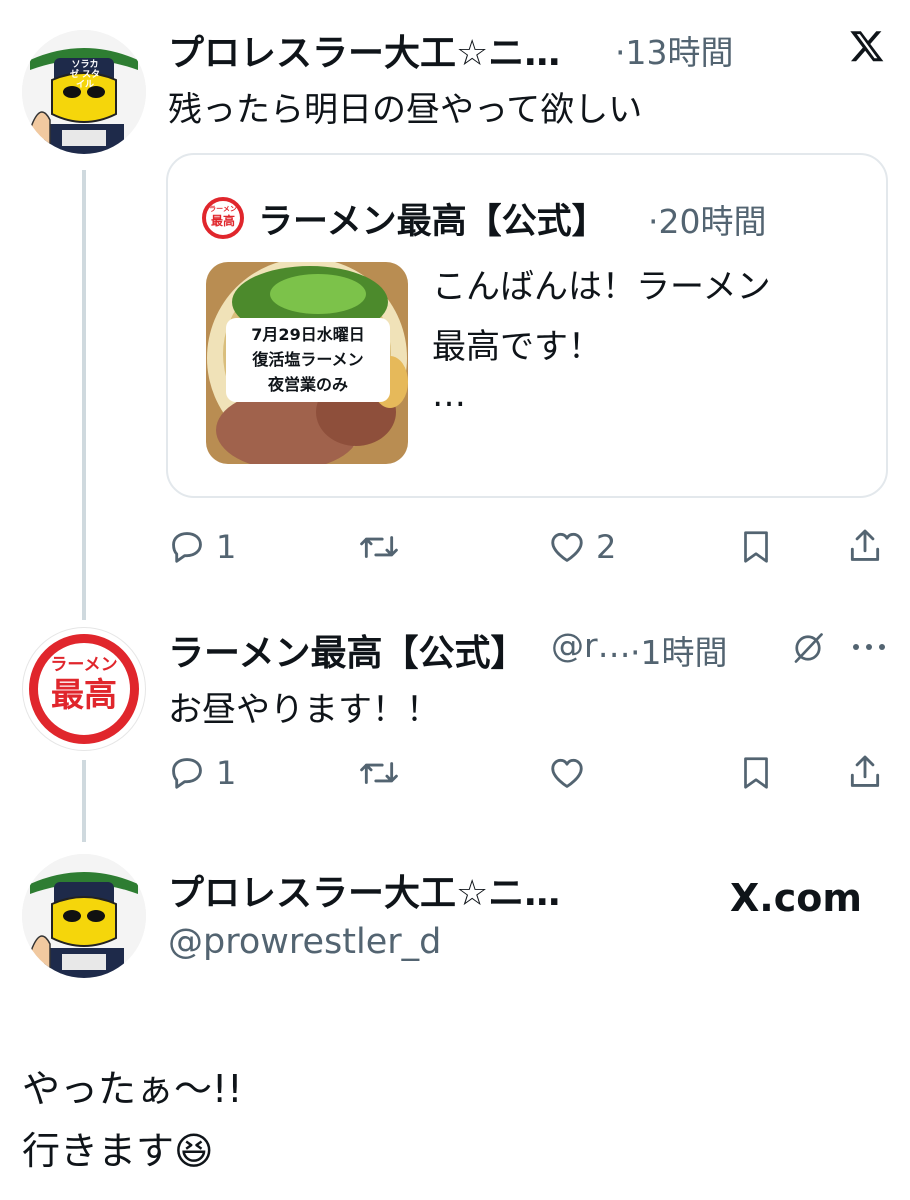  I want to click on badge-bottom-text: 最高, so click(222, 221).